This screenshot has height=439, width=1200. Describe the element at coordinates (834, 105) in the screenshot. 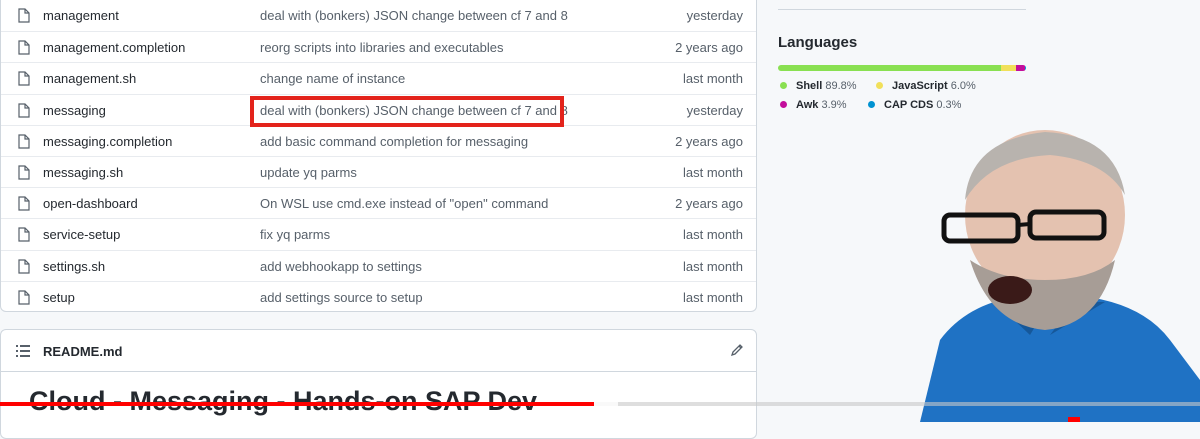

I see `language-percent: 3.9%` at that location.